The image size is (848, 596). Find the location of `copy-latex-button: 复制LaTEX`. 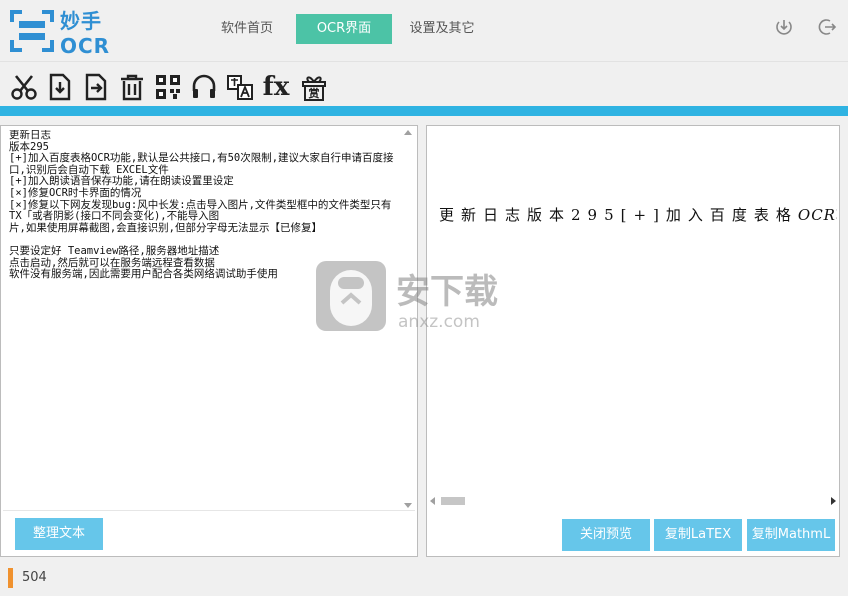

copy-latex-button: 复制LaTEX is located at coordinates (698, 535).